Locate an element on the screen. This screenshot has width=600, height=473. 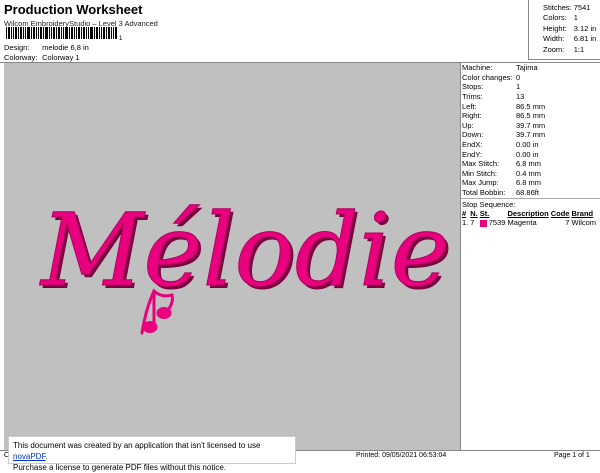
spec-label: EndX: is located at coordinates (472, 145).